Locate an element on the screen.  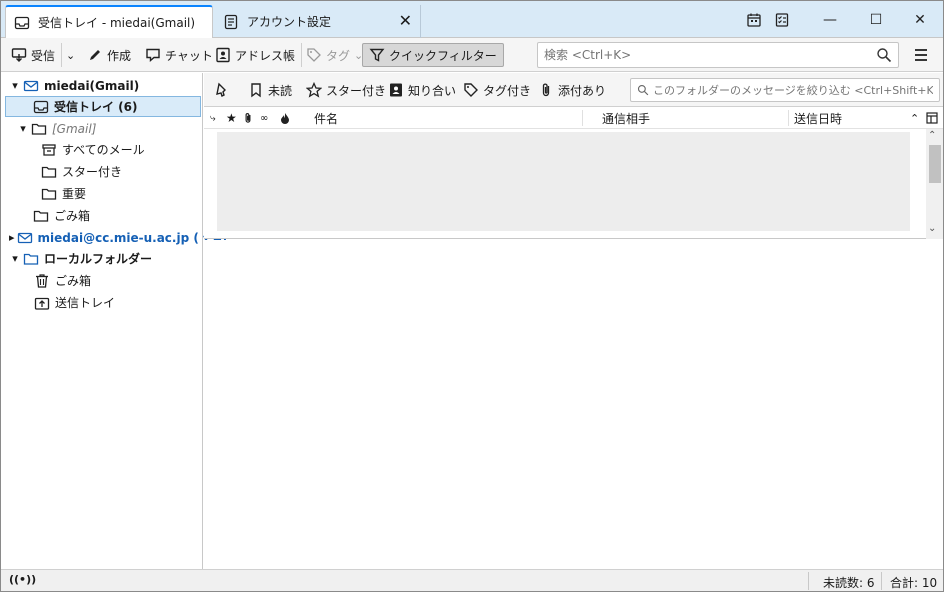
folder-label: すべてのメール is located at coordinates (103, 150).